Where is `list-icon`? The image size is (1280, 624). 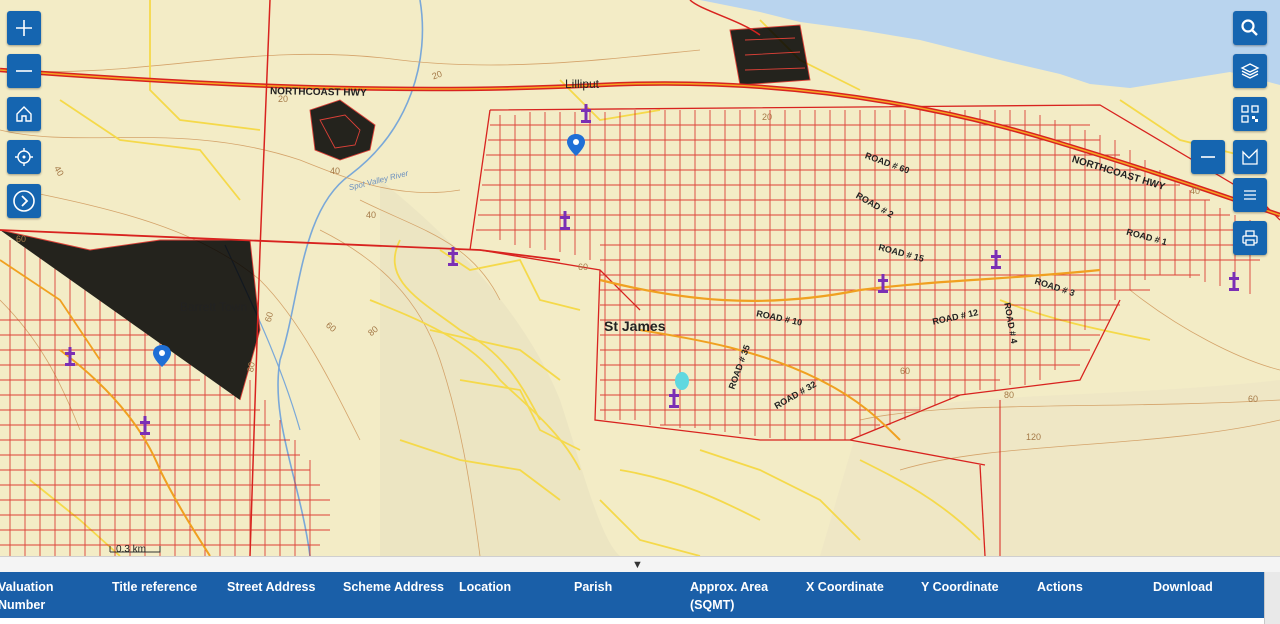 list-icon is located at coordinates (1250, 195).